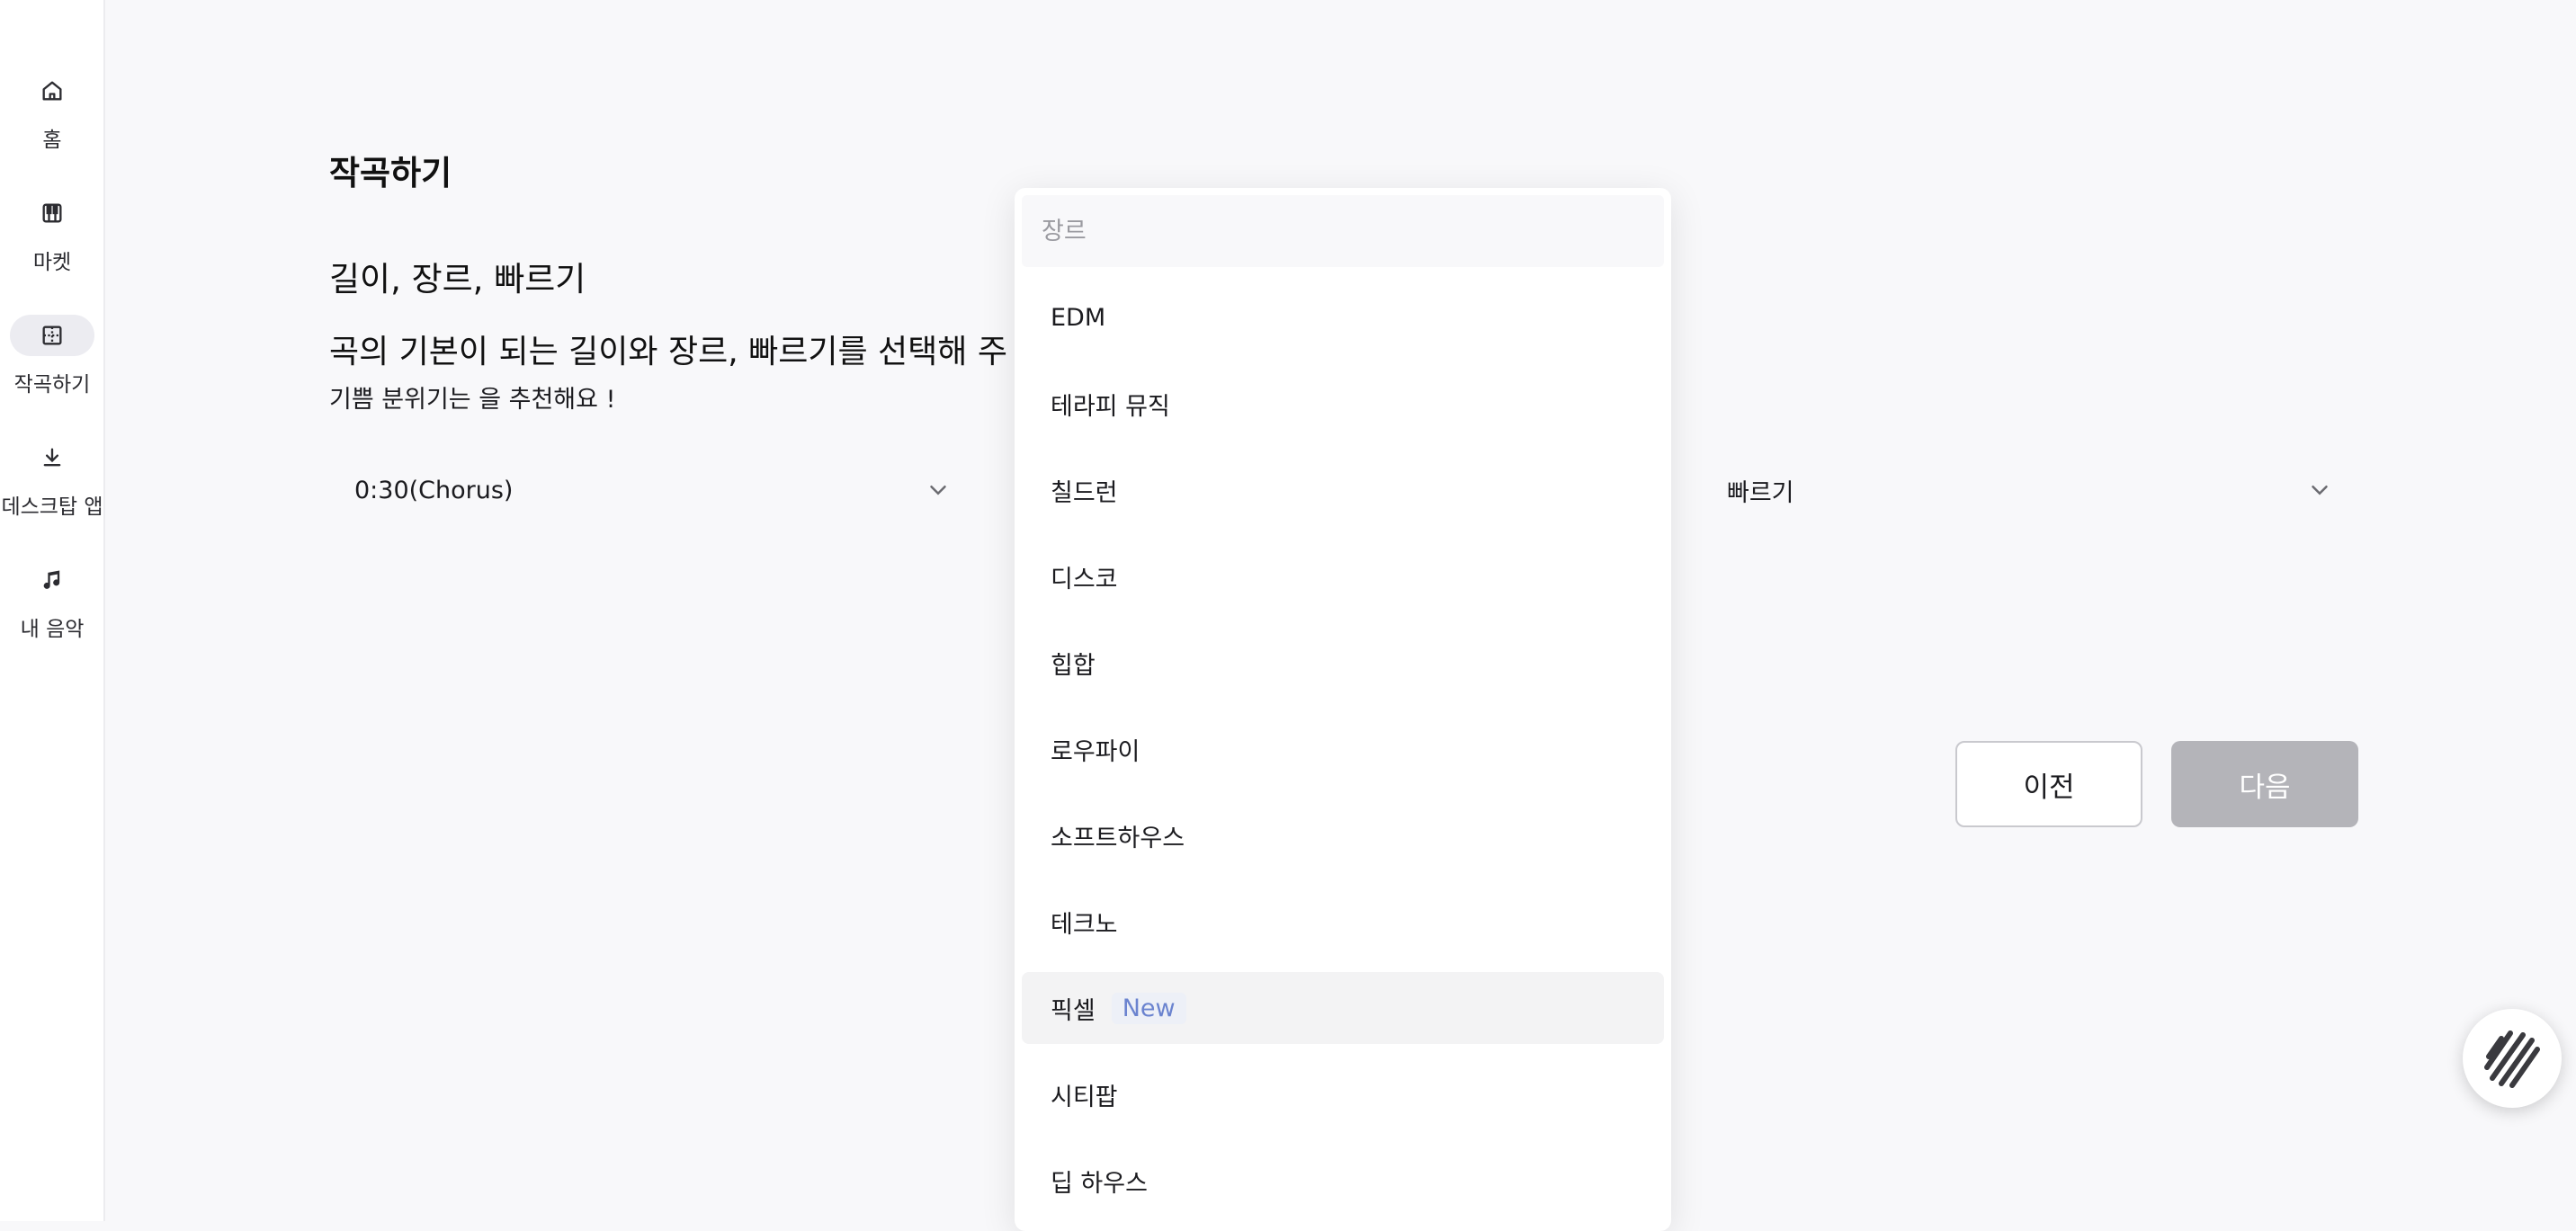 Image resolution: width=2576 pixels, height=1231 pixels. I want to click on genre-option-citypop: 시티팝, so click(1343, 1094).